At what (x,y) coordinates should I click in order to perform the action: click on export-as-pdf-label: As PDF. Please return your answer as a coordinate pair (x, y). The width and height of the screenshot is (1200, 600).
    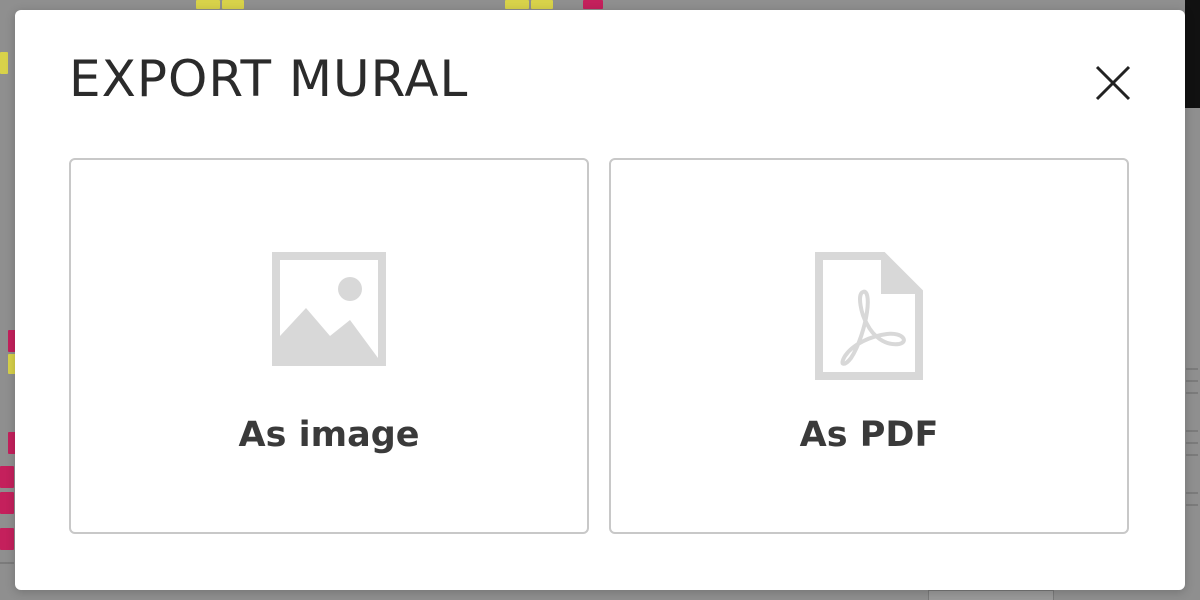
    Looking at the image, I should click on (869, 435).